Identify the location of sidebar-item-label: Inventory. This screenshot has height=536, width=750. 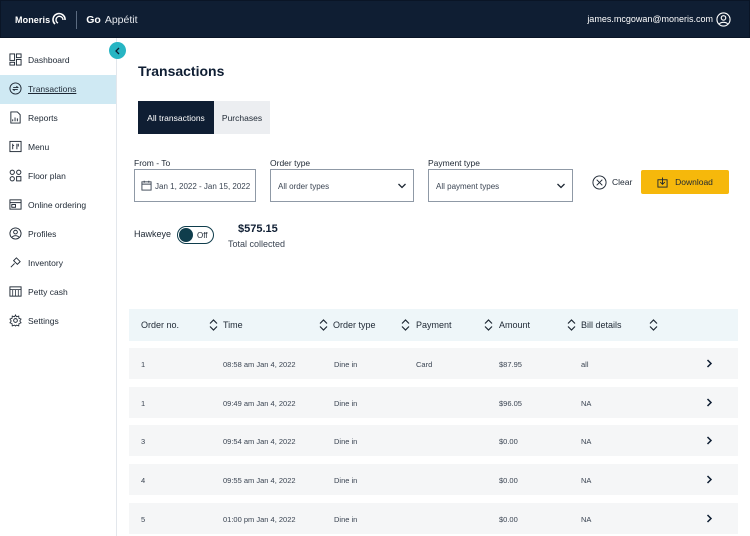
(45, 263).